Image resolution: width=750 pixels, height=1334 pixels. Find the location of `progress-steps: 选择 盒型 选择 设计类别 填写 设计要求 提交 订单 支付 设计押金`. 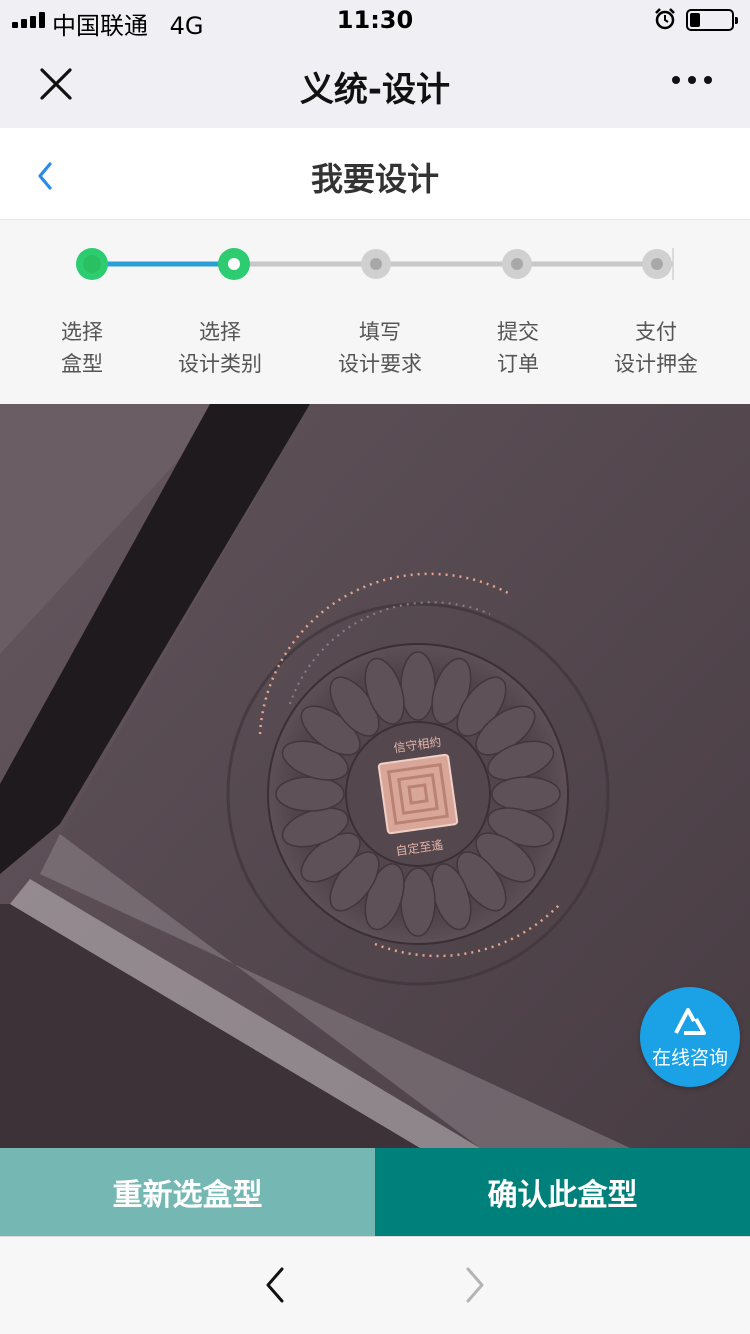

progress-steps: 选择 盒型 选择 设计类别 填写 设计要求 提交 订单 支付 设计押金 is located at coordinates (375, 312).